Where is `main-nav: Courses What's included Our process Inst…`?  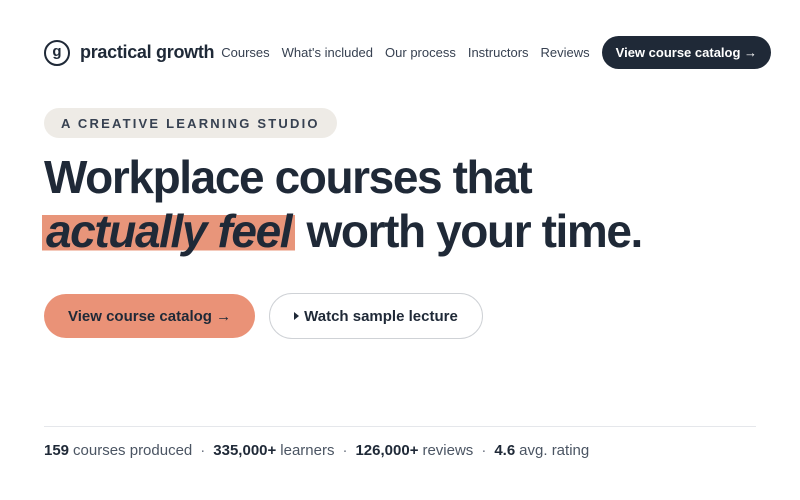 main-nav: Courses What's included Our process Inst… is located at coordinates (411, 52).